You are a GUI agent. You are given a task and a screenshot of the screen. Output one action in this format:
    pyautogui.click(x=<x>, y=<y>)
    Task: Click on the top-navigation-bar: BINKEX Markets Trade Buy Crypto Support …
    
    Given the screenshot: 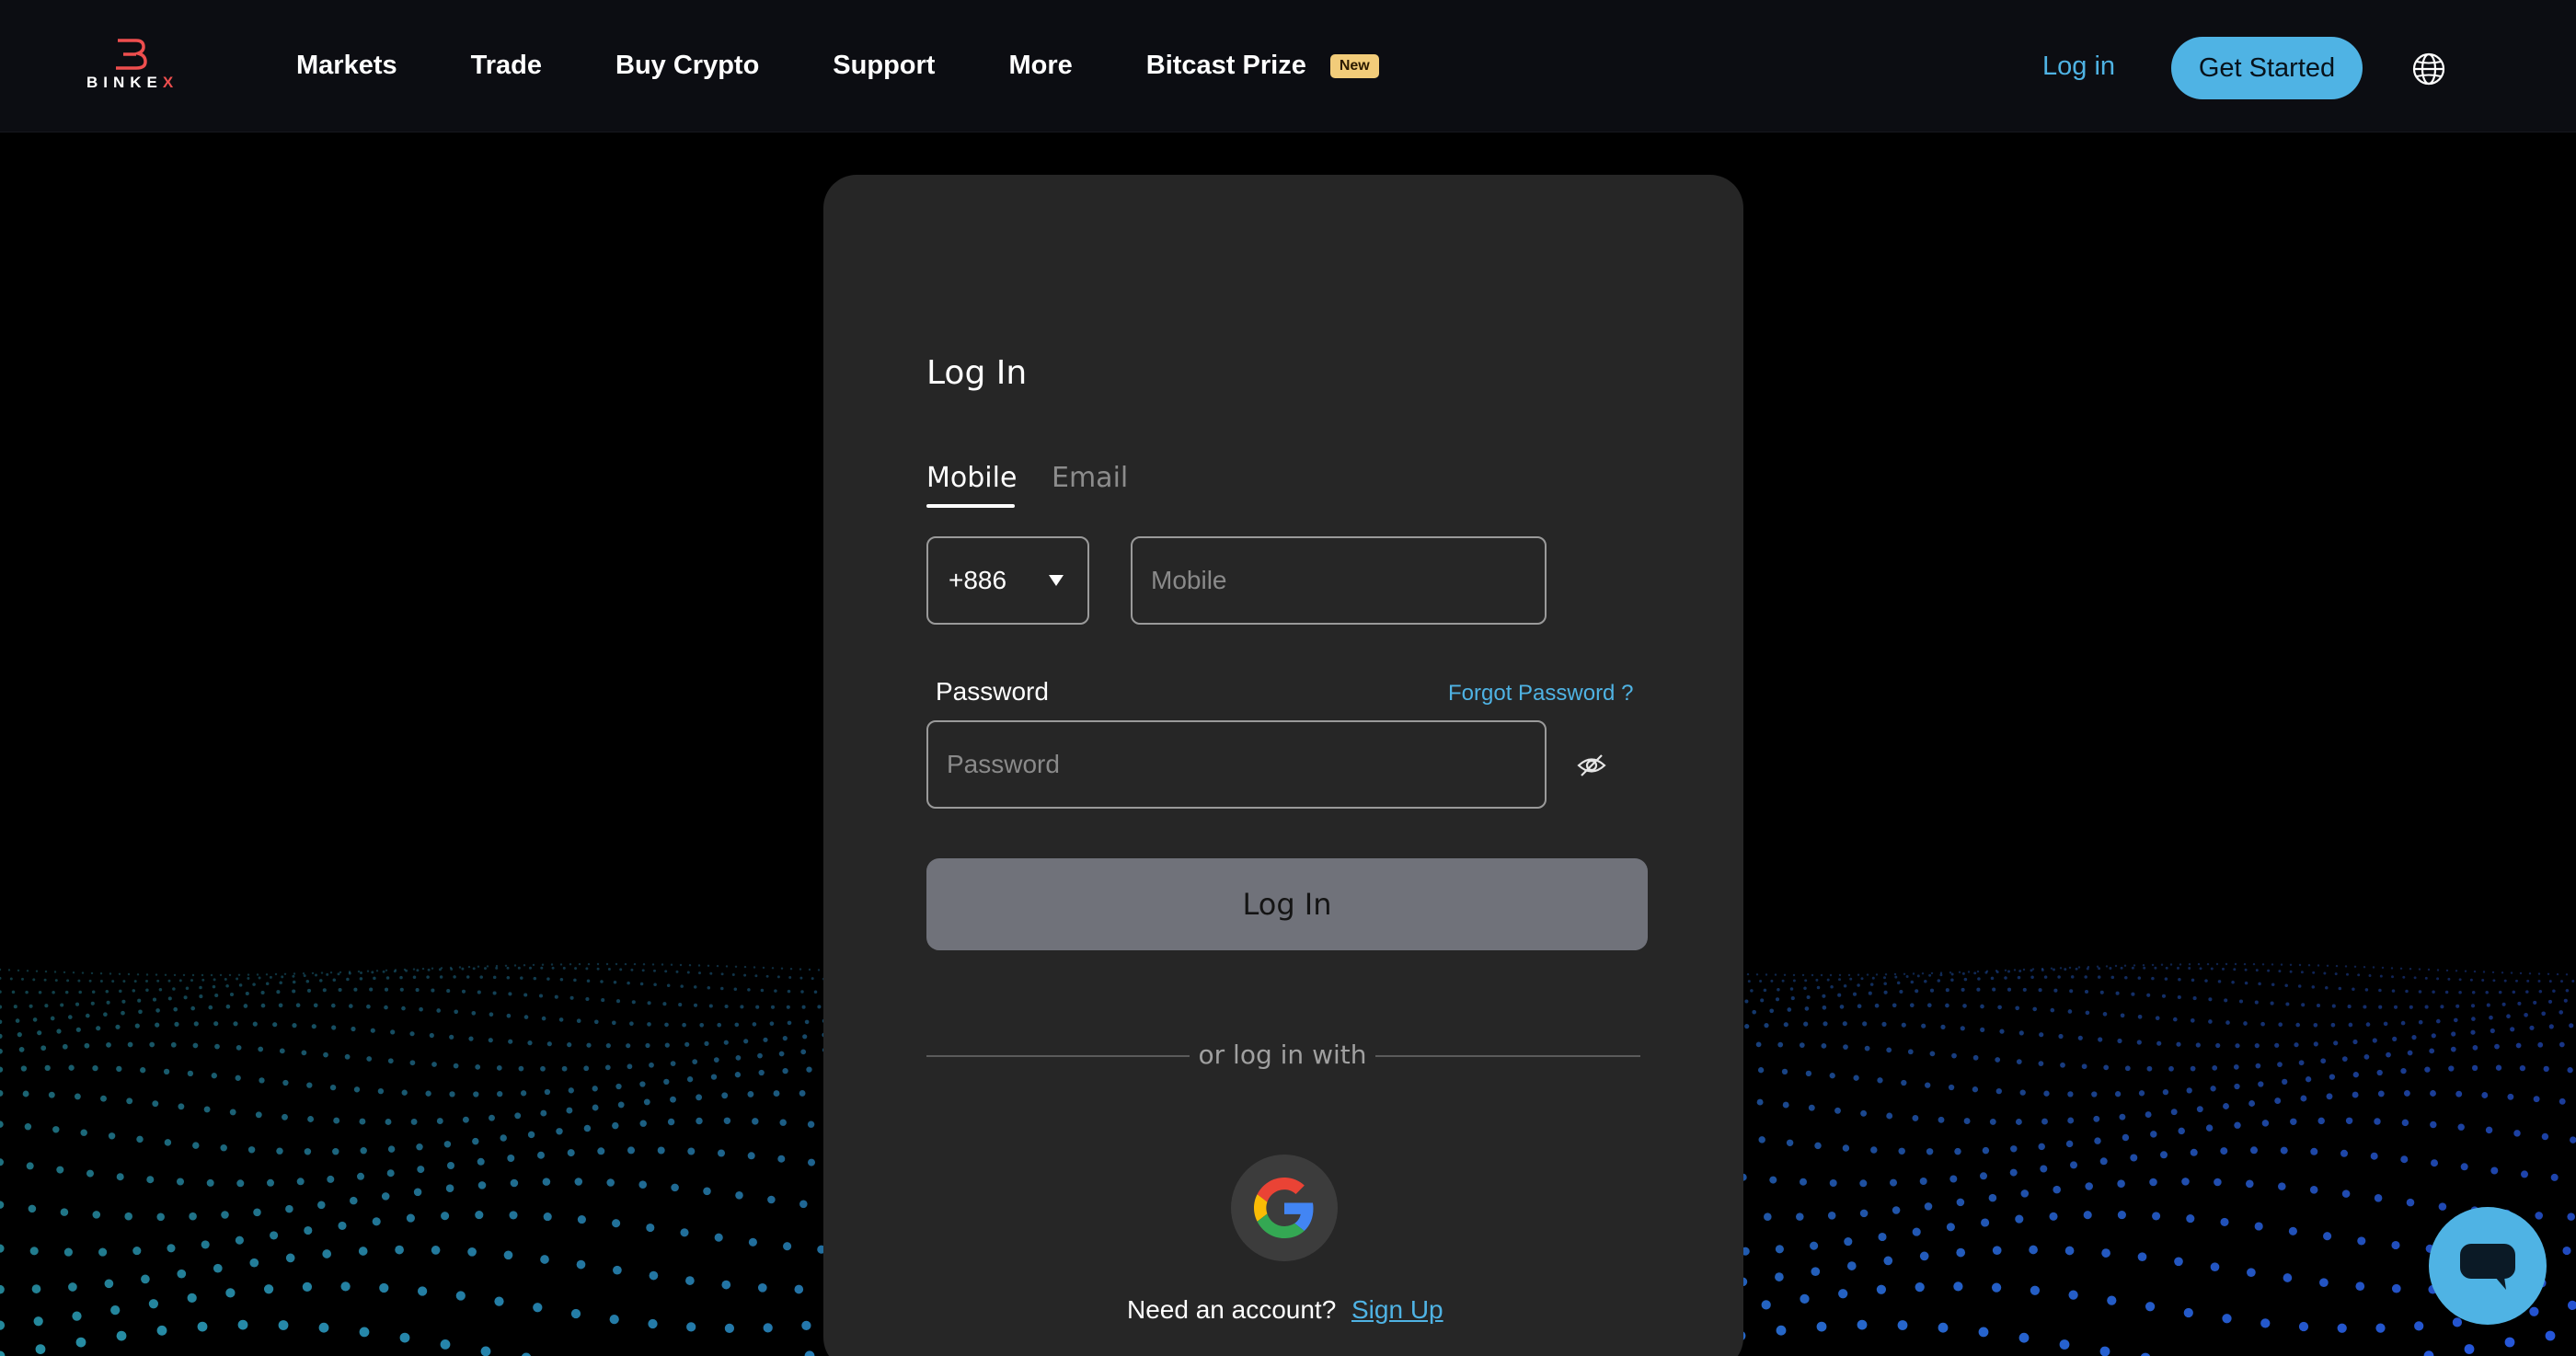 What is the action you would take?
    pyautogui.click(x=1288, y=66)
    